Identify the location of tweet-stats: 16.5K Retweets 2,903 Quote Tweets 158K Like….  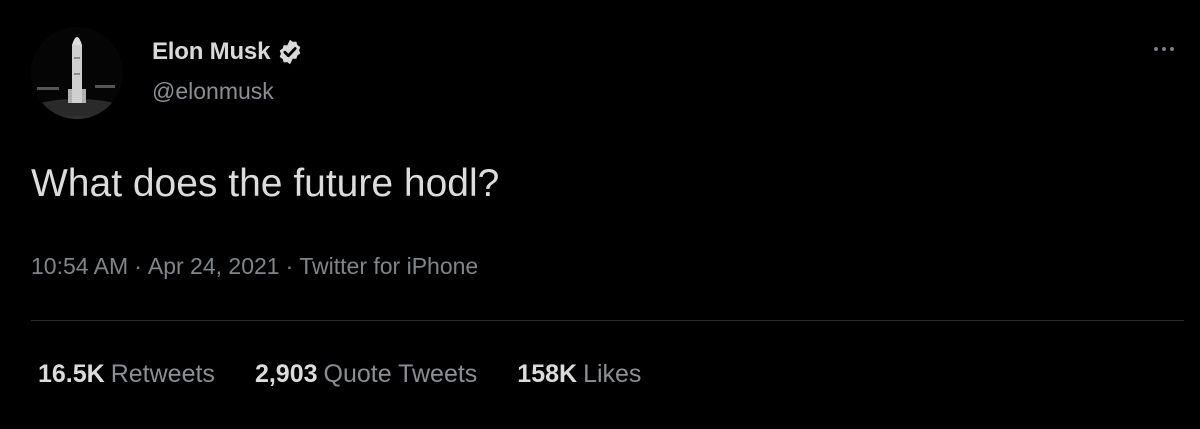
(359, 374).